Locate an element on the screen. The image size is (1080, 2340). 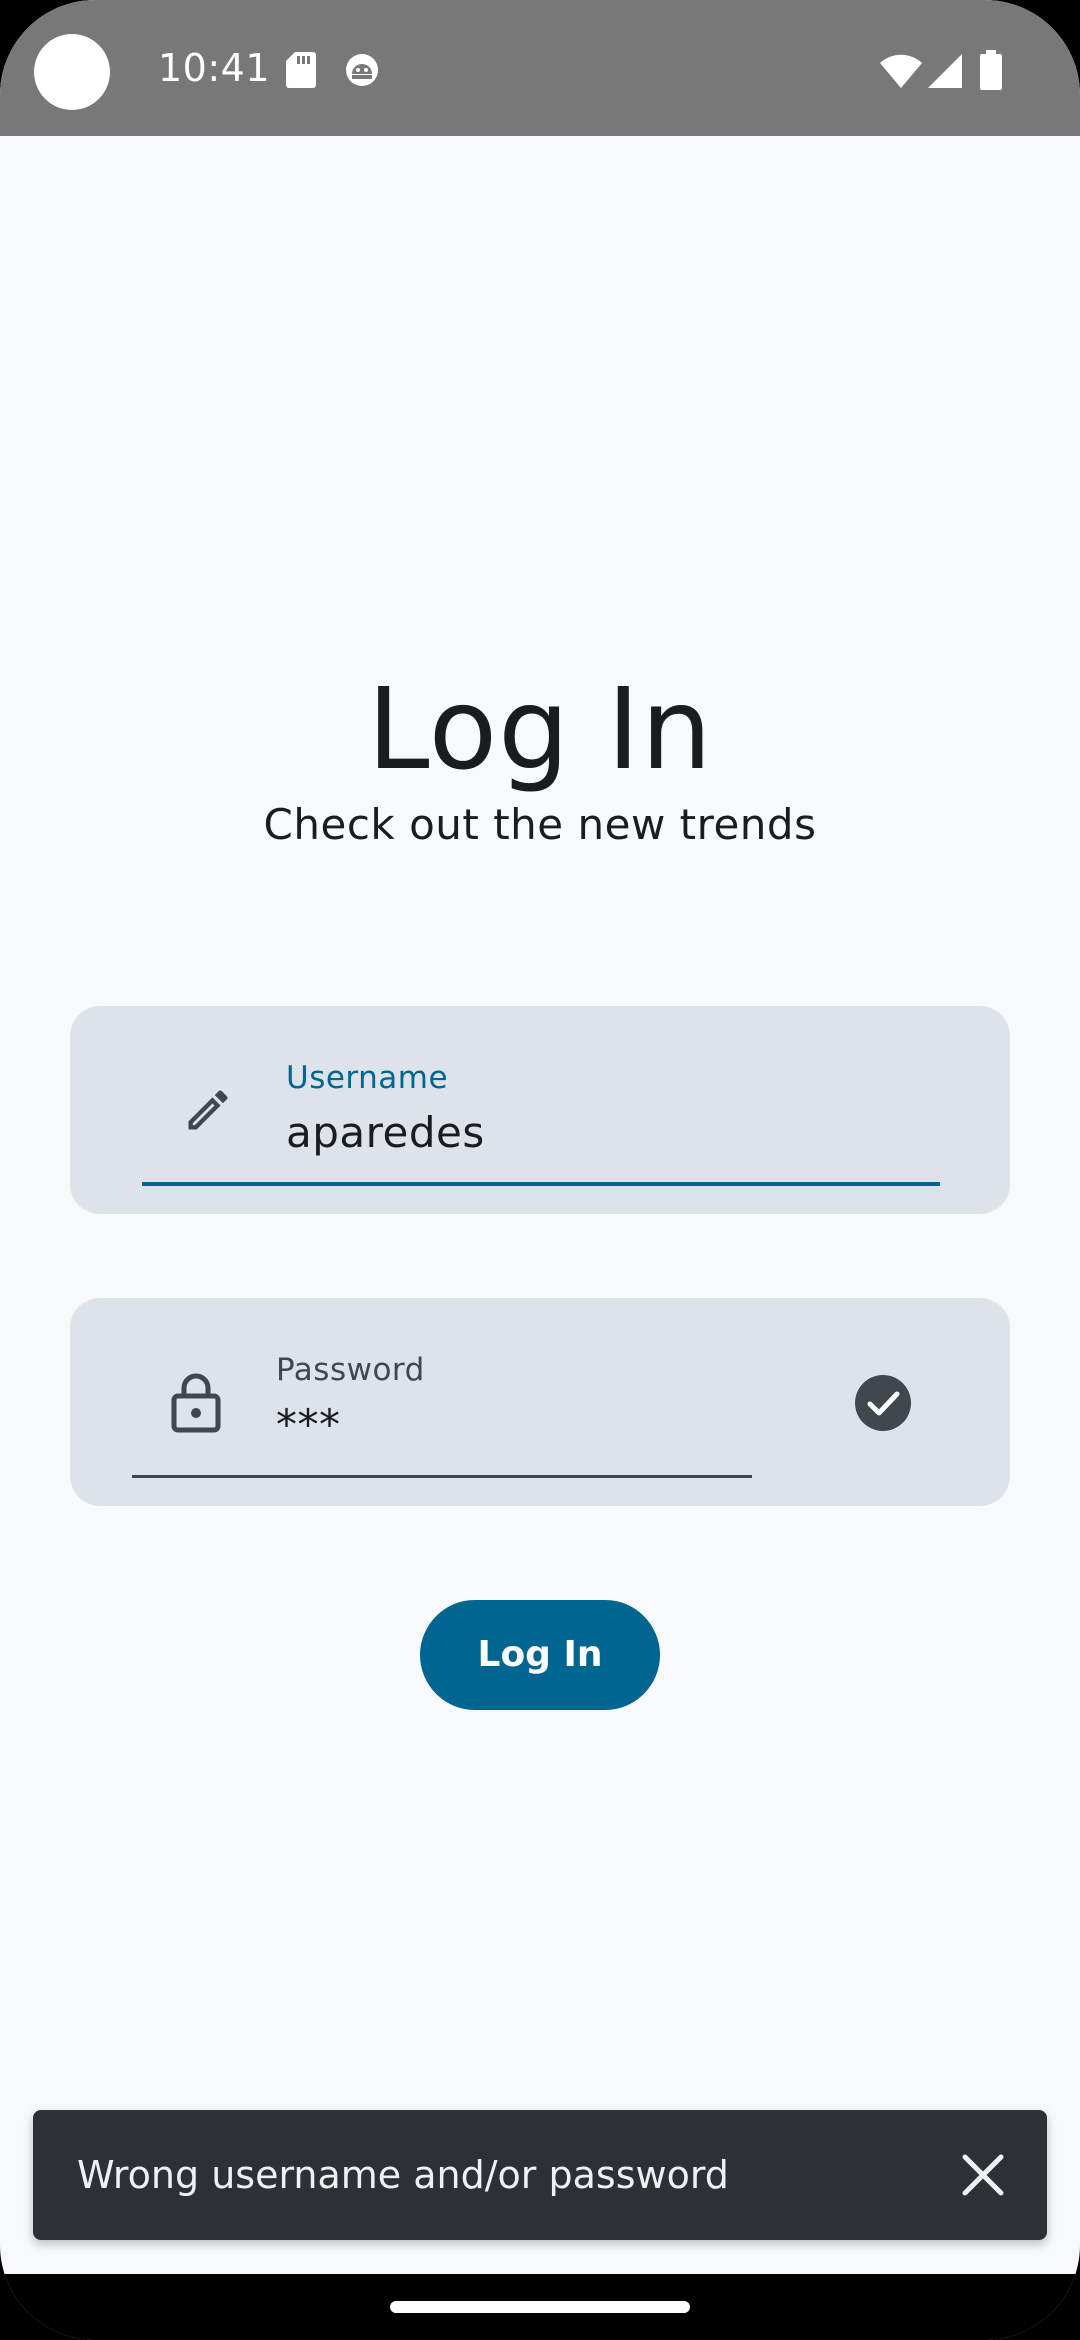
error-snackbar: Wrong username and/or password is located at coordinates (540, 2175).